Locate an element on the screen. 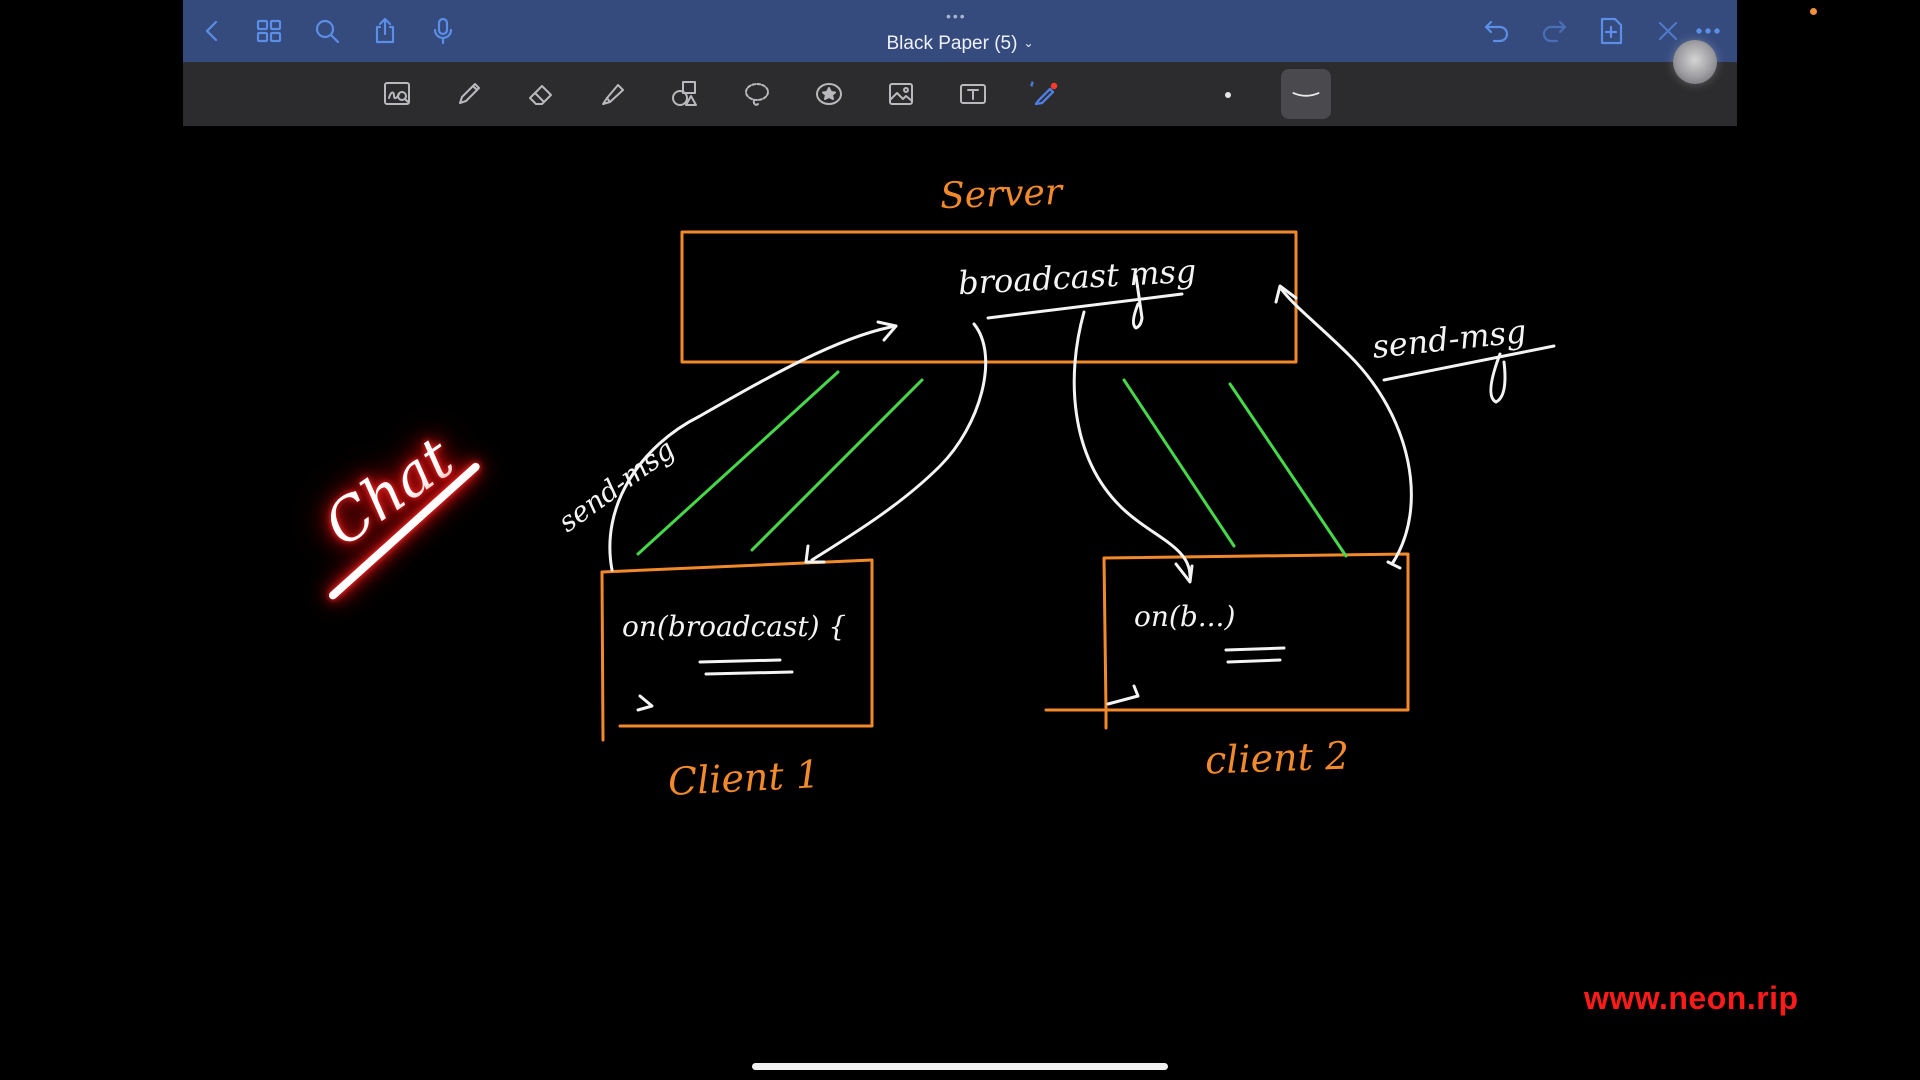  undo-icon is located at coordinates (1497, 31).